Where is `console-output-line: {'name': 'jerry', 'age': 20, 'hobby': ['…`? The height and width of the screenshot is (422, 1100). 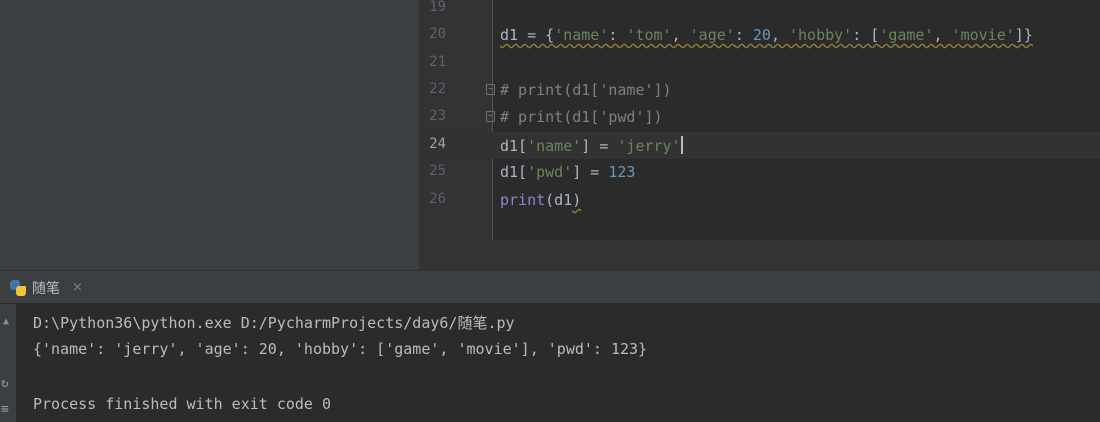 console-output-line: {'name': 'jerry', 'age': 20, 'hobby': ['… is located at coordinates (340, 349).